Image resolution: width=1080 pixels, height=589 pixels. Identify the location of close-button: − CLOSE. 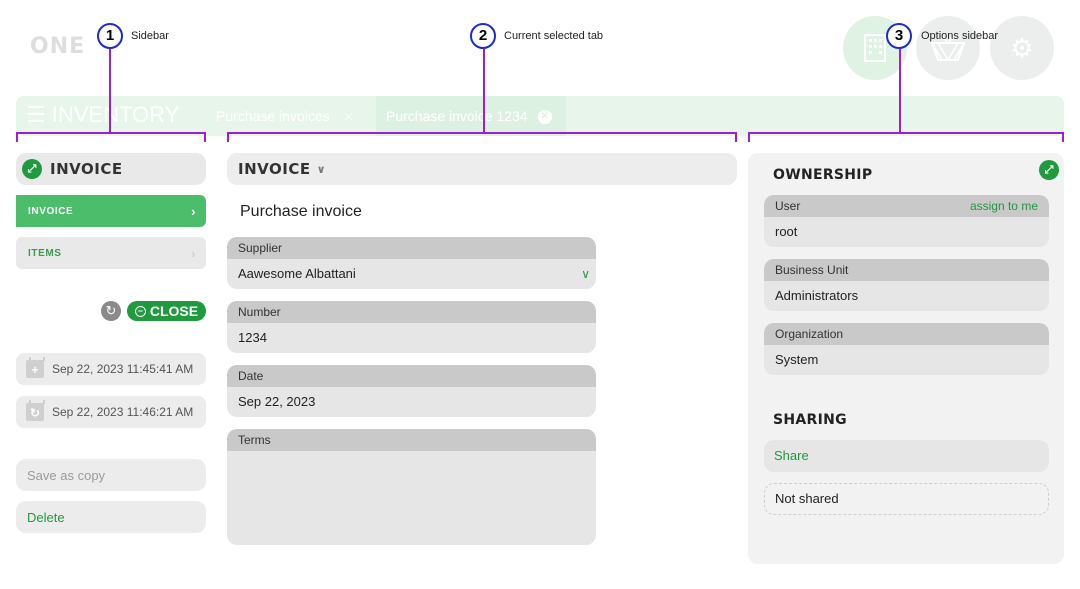
(166, 311).